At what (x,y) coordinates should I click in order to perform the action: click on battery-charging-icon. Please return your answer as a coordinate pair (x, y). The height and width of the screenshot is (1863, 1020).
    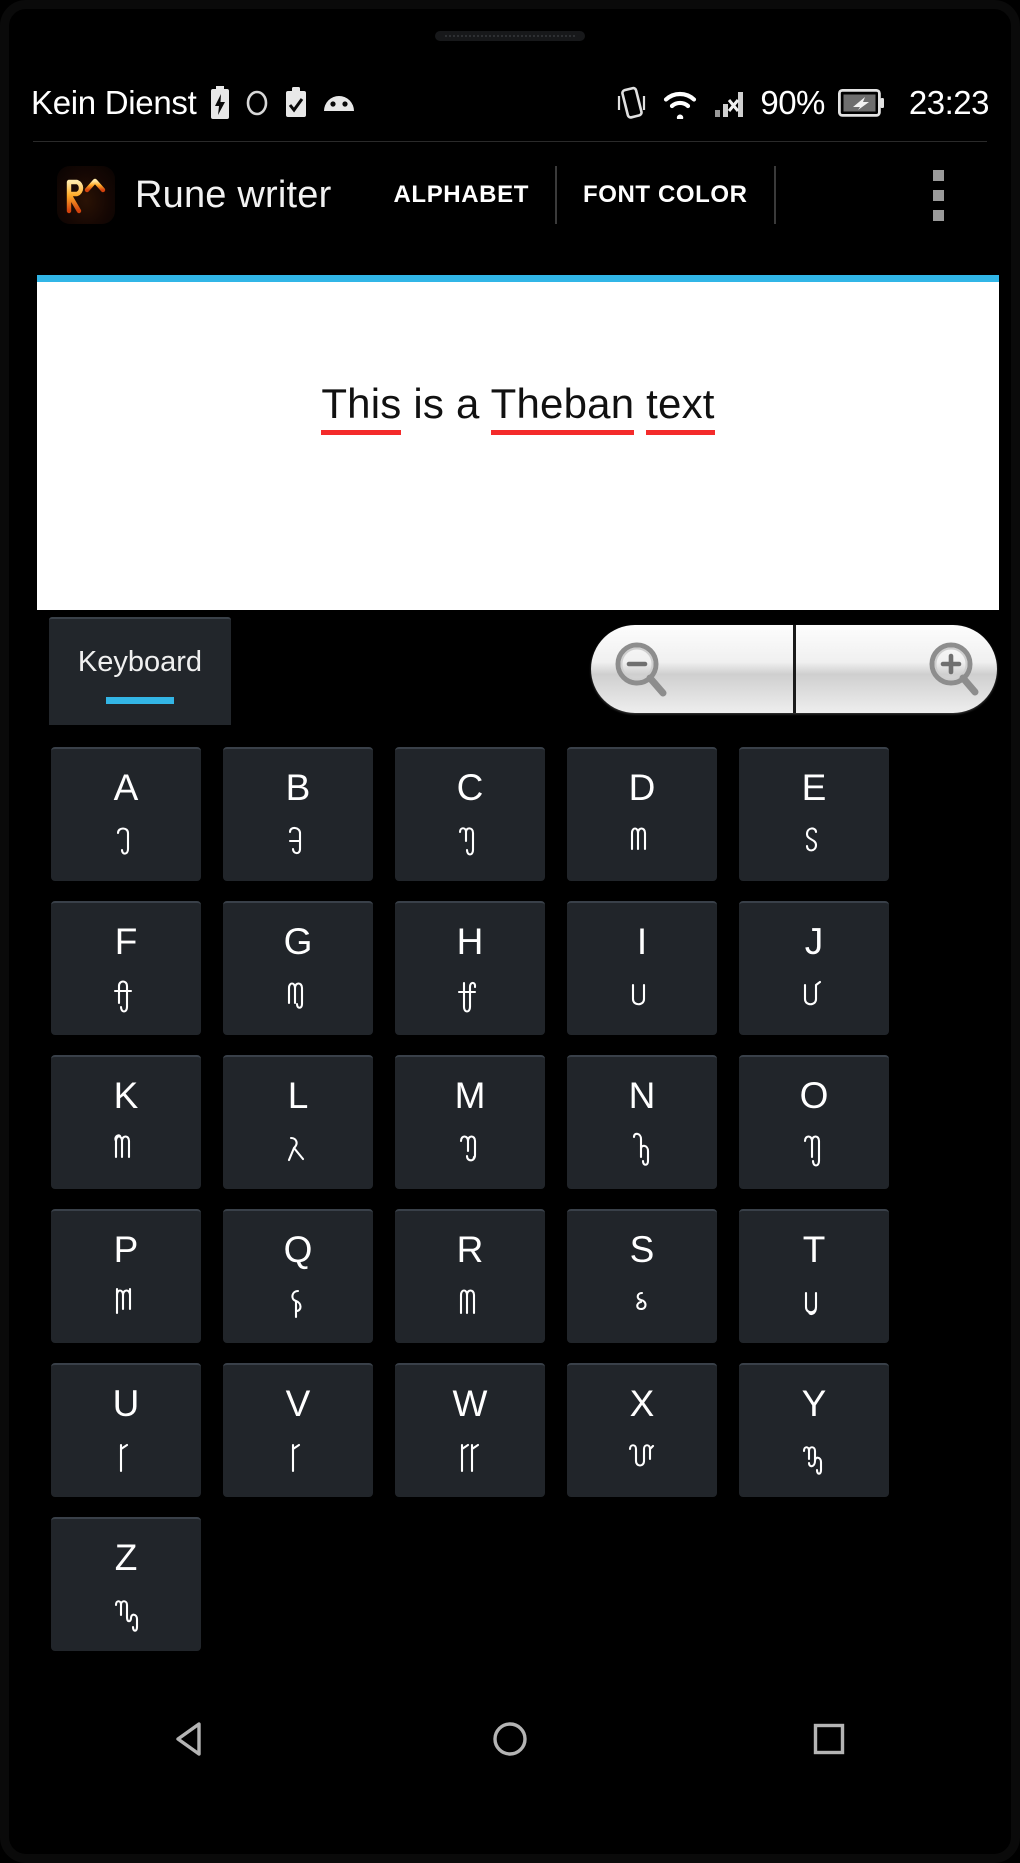
    Looking at the image, I should click on (220, 102).